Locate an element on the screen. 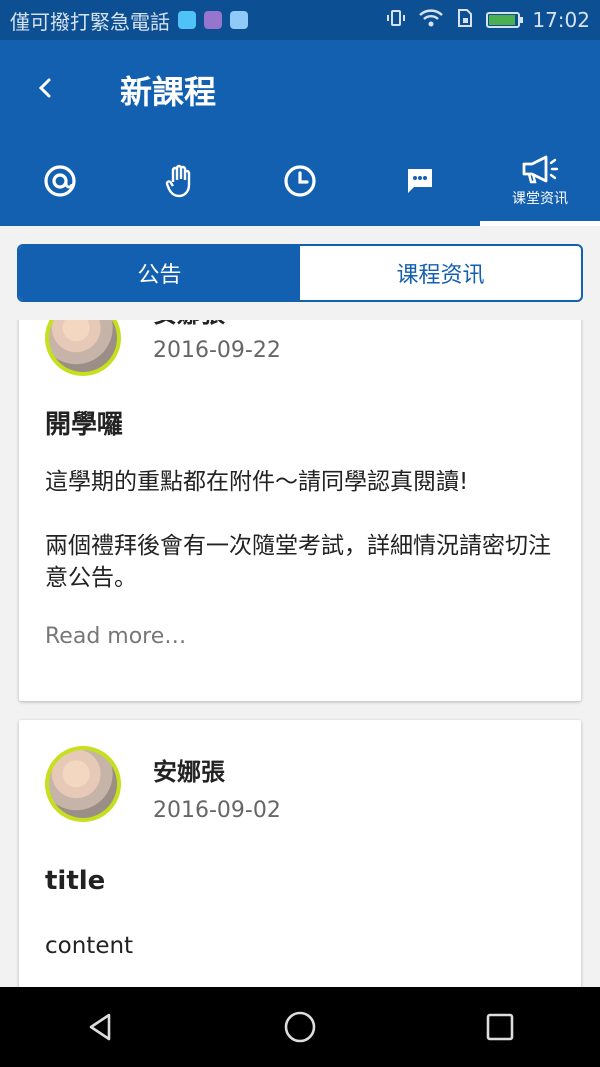 The height and width of the screenshot is (1067, 600). hand-icon is located at coordinates (178, 180).